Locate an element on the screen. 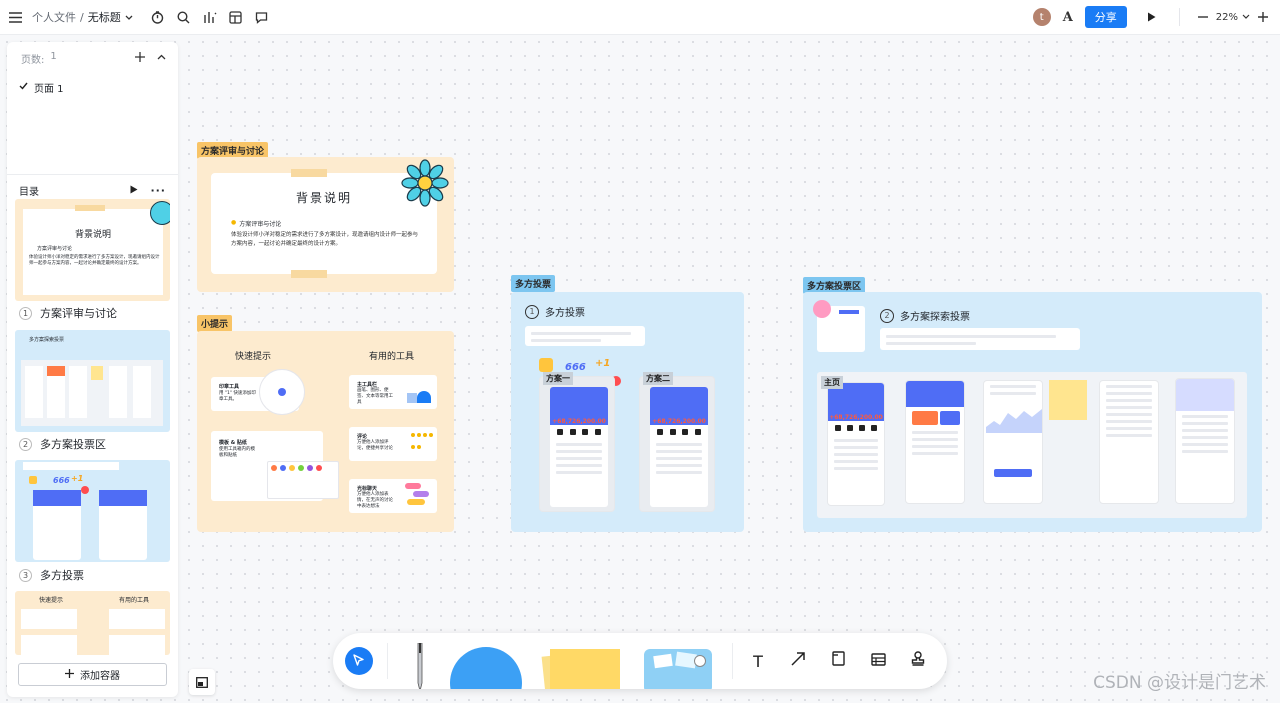 This screenshot has height=703, width=1280. tips-left-title: 快速提示 is located at coordinates (253, 357).